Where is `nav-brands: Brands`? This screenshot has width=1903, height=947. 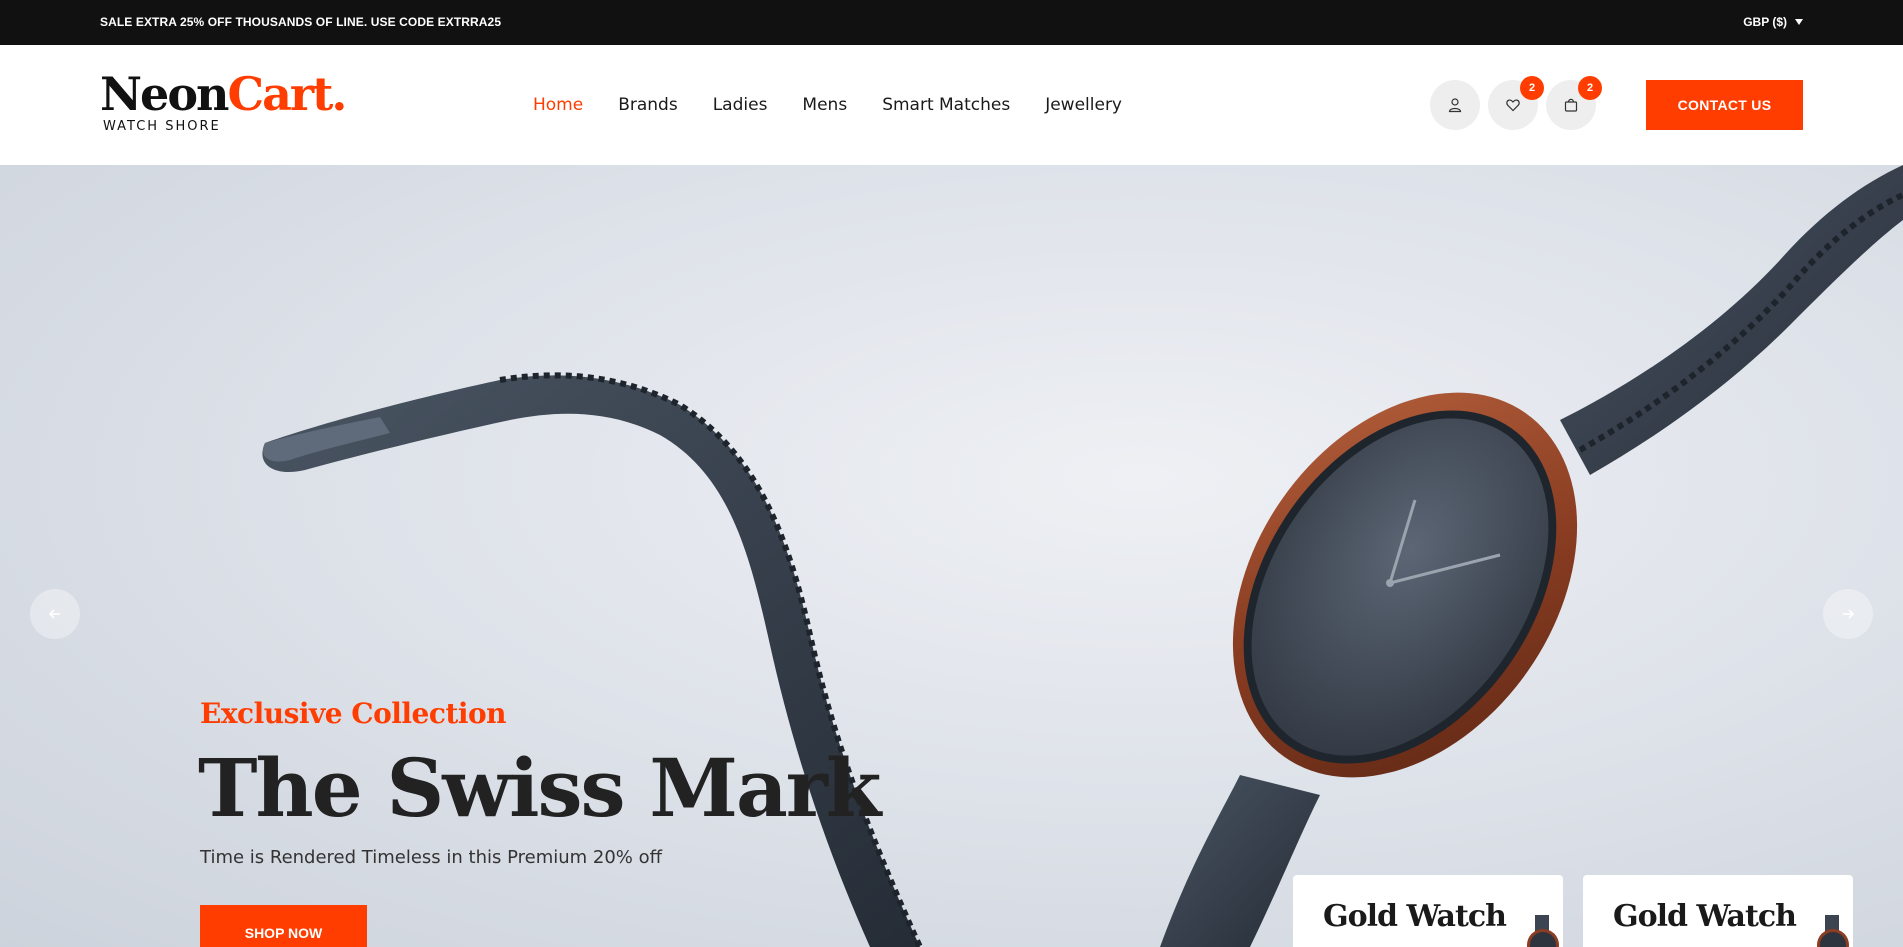 nav-brands: Brands is located at coordinates (648, 105).